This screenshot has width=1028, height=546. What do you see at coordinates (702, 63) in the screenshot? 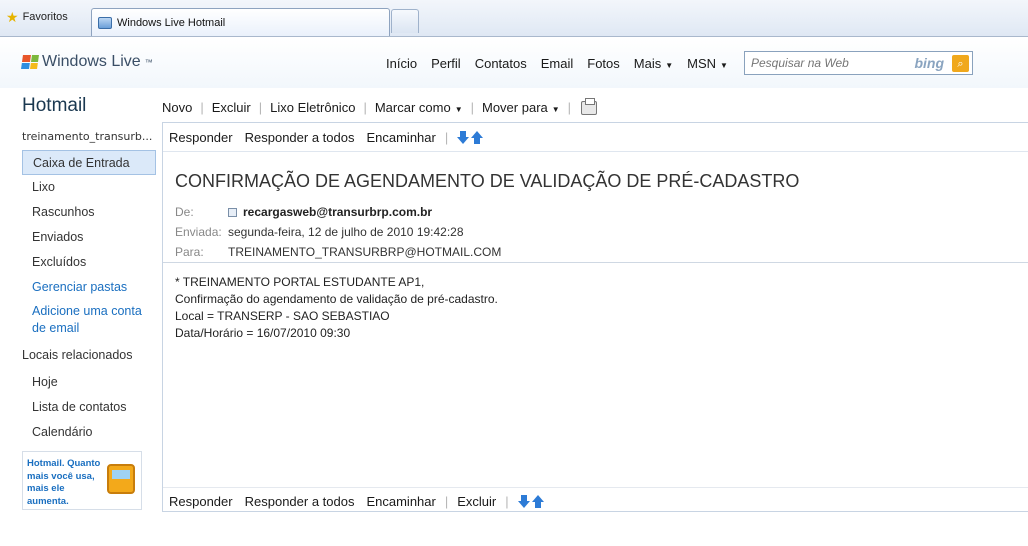
I see `nav-msn-label: MSN` at bounding box center [702, 63].